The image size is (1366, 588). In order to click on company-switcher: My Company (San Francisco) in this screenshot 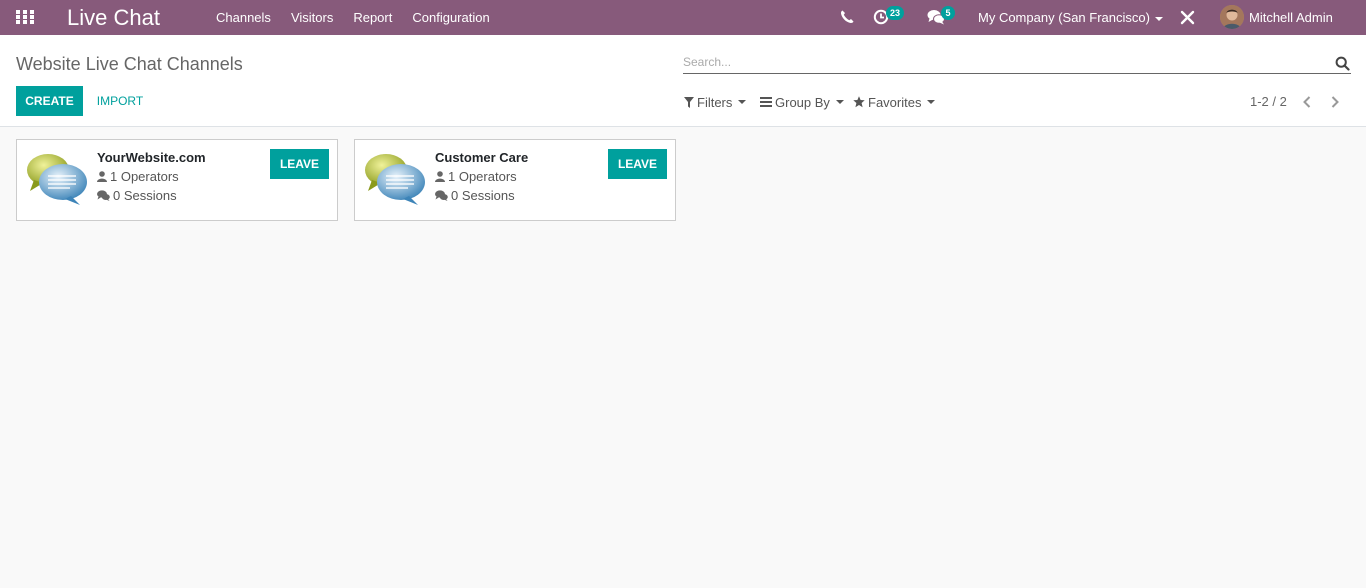, I will do `click(1070, 17)`.